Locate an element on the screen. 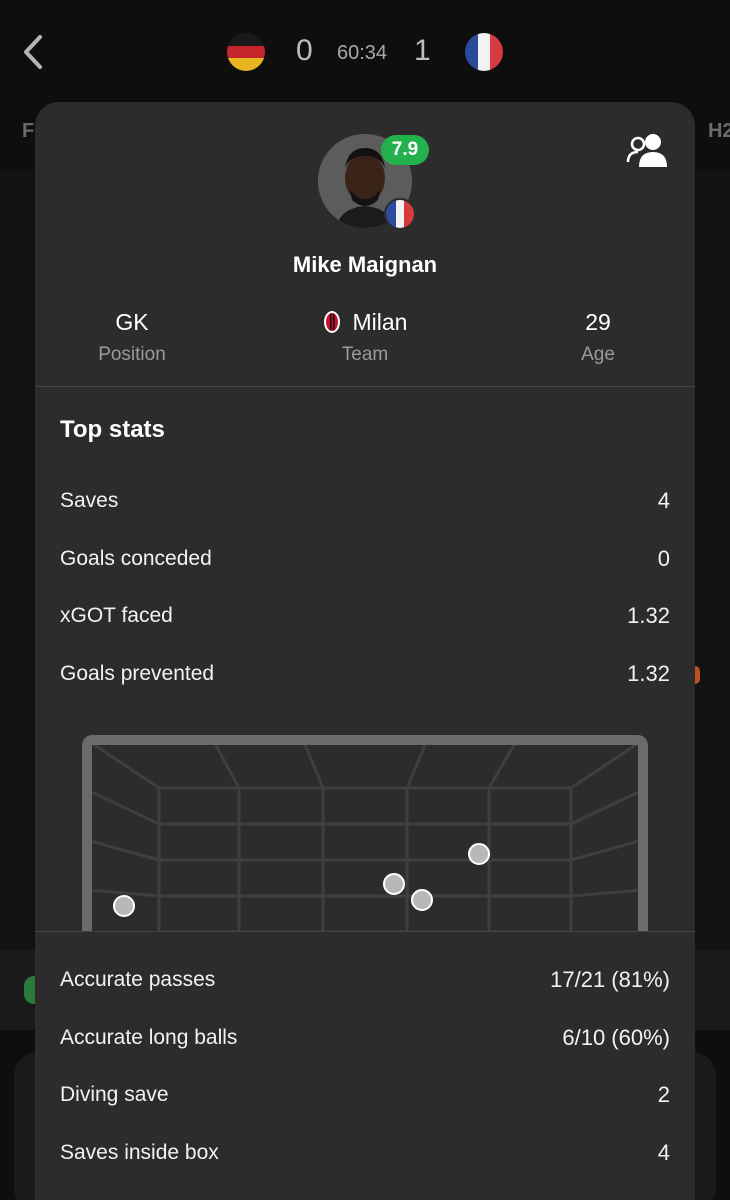 The height and width of the screenshot is (1200, 730). stat-row: Saves inside box 4 is located at coordinates (365, 1153).